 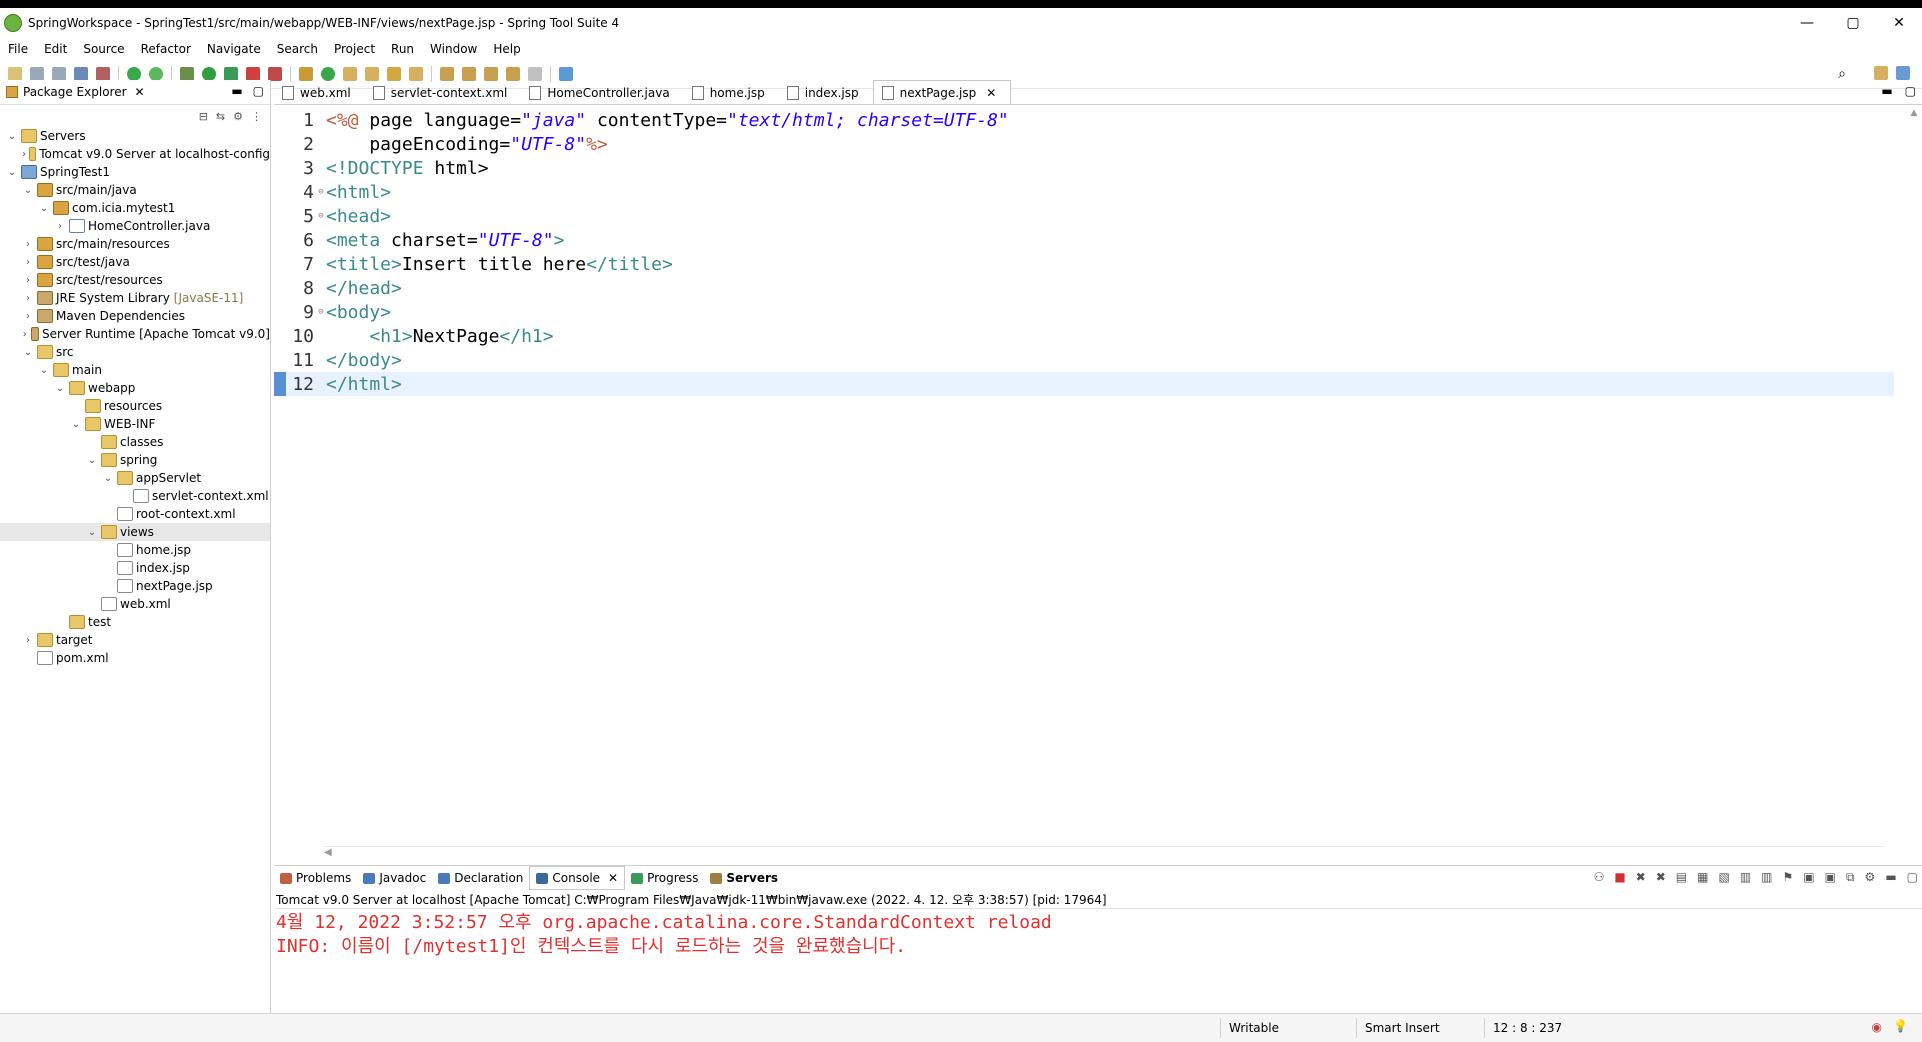 I want to click on menu-navigate: Navigate, so click(x=234, y=49).